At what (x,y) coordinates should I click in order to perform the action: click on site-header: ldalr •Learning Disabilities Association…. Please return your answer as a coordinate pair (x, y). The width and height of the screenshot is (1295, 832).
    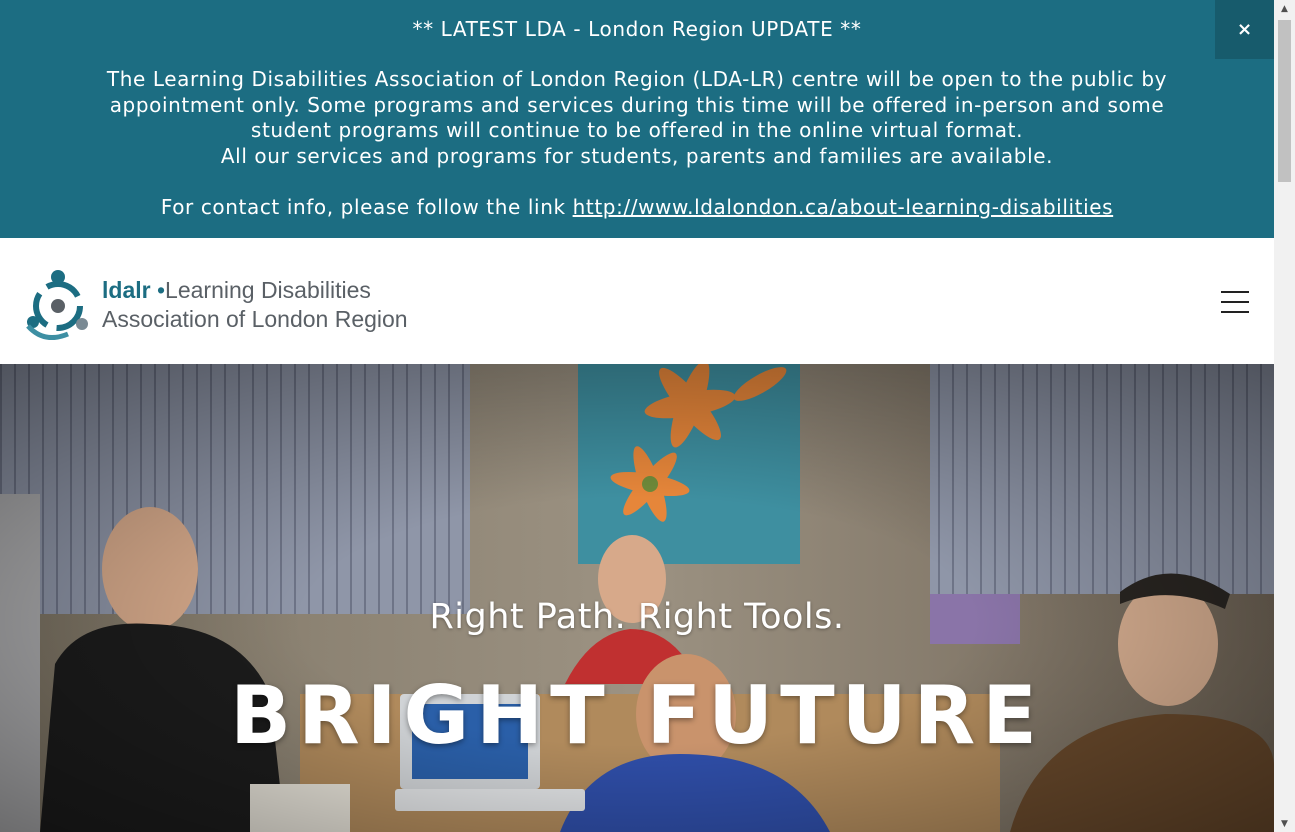
    Looking at the image, I should click on (637, 301).